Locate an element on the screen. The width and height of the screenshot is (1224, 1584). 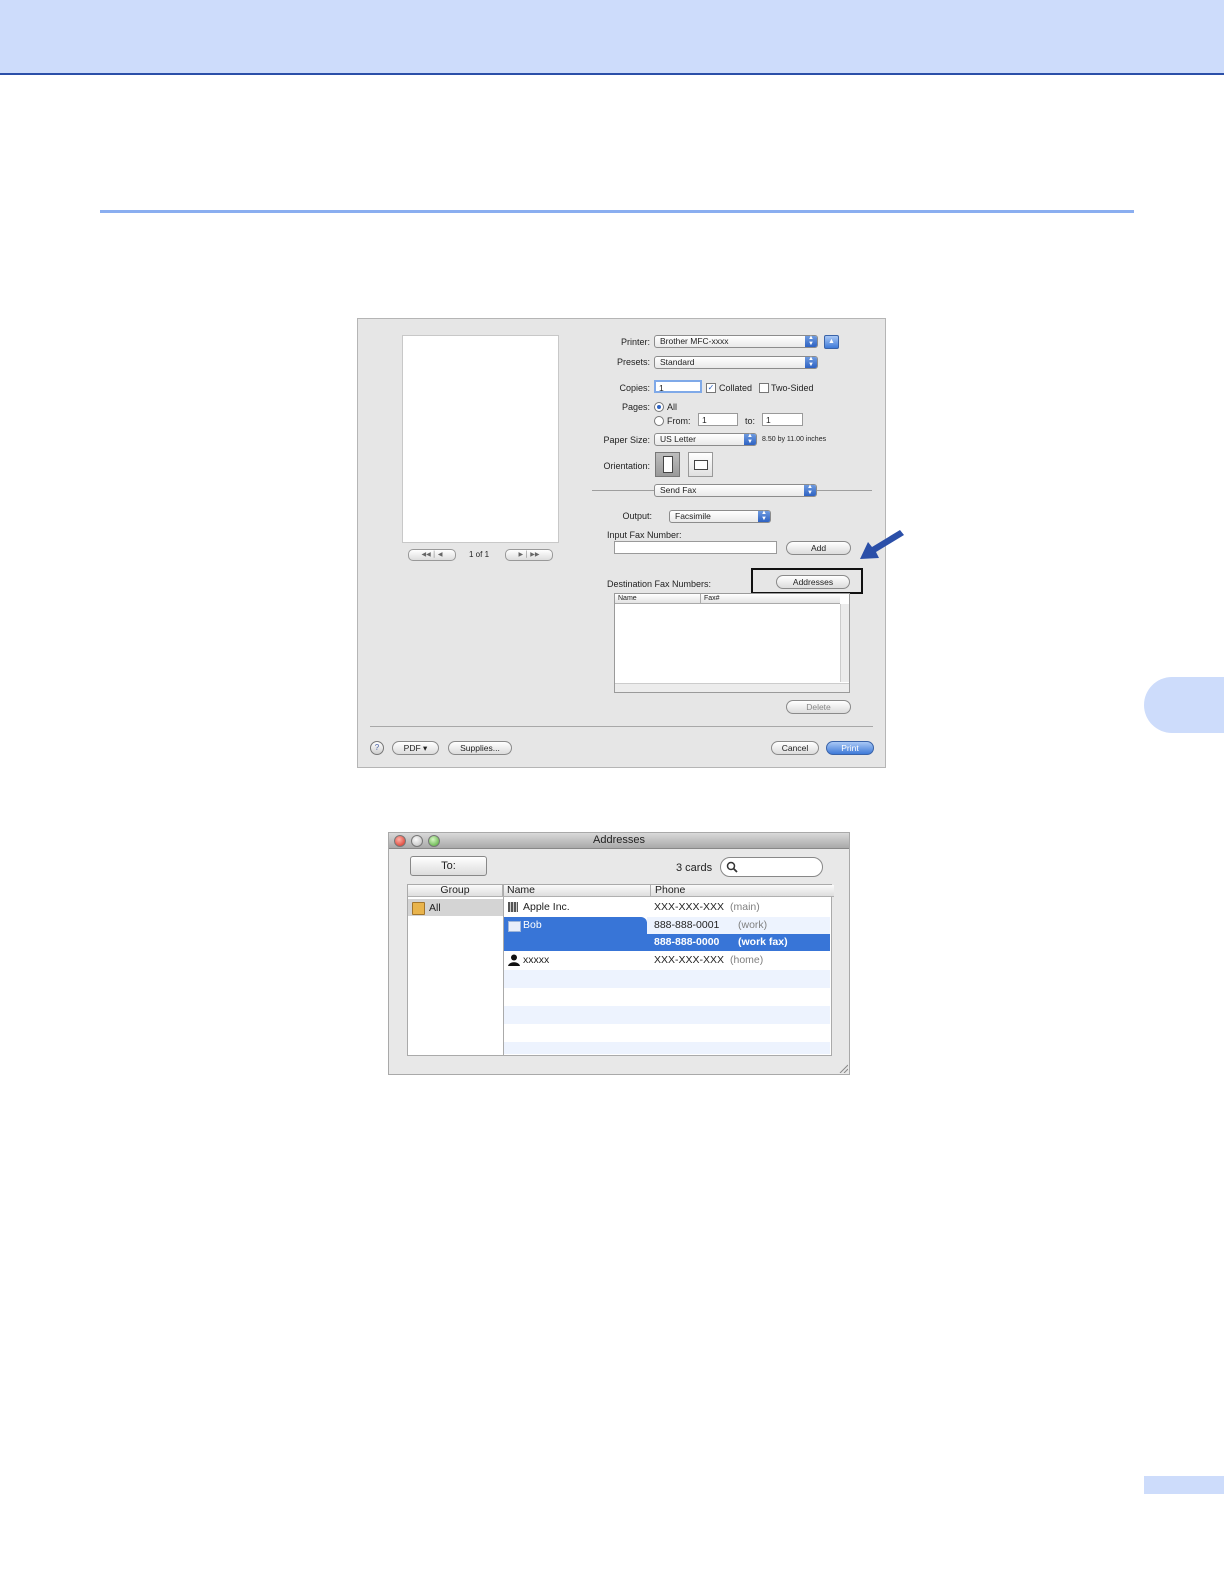
pages-label: Pages: is located at coordinates (635, 407).